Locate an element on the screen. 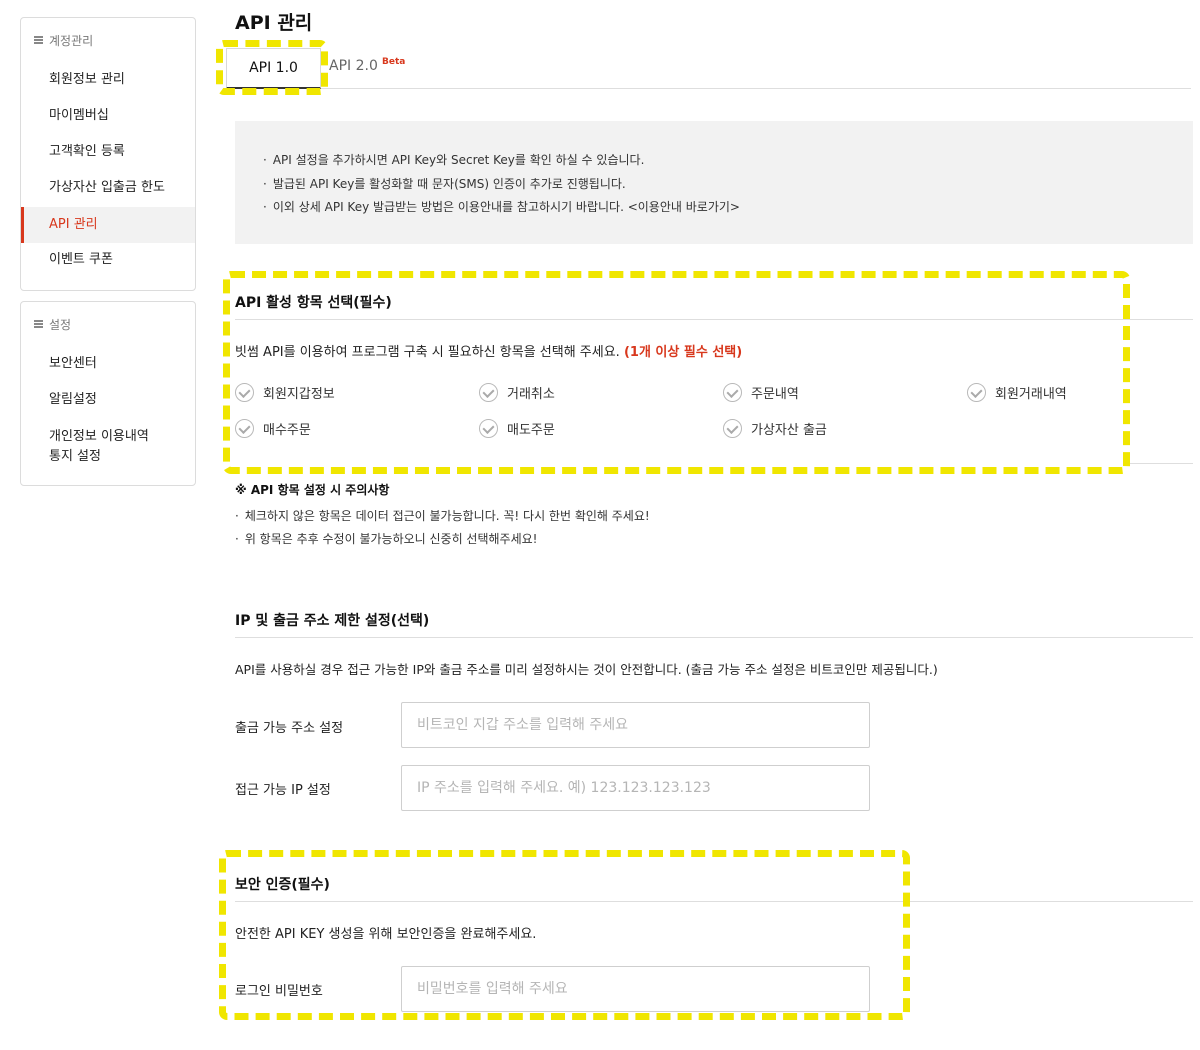 This screenshot has width=1200, height=1050. api-scope-title: API 활성 항목 선택(필수) is located at coordinates (313, 303).